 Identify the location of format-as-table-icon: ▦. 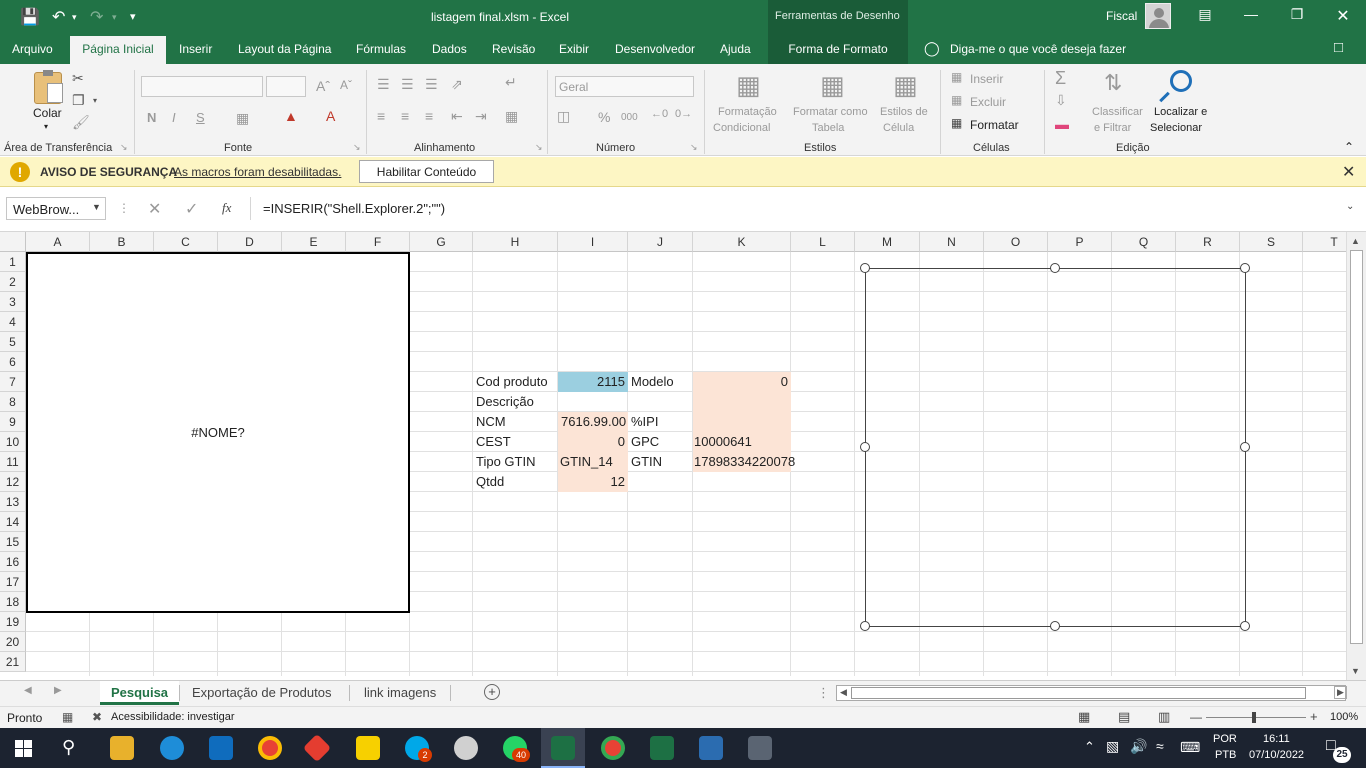
(832, 85).